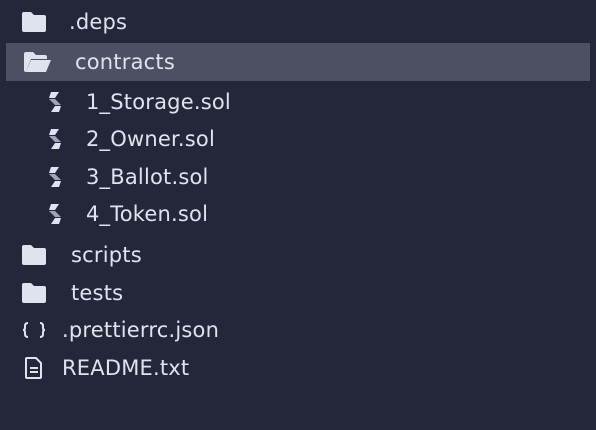 The image size is (596, 430). Describe the element at coordinates (34, 330) in the screenshot. I see `json-braces-icon` at that location.